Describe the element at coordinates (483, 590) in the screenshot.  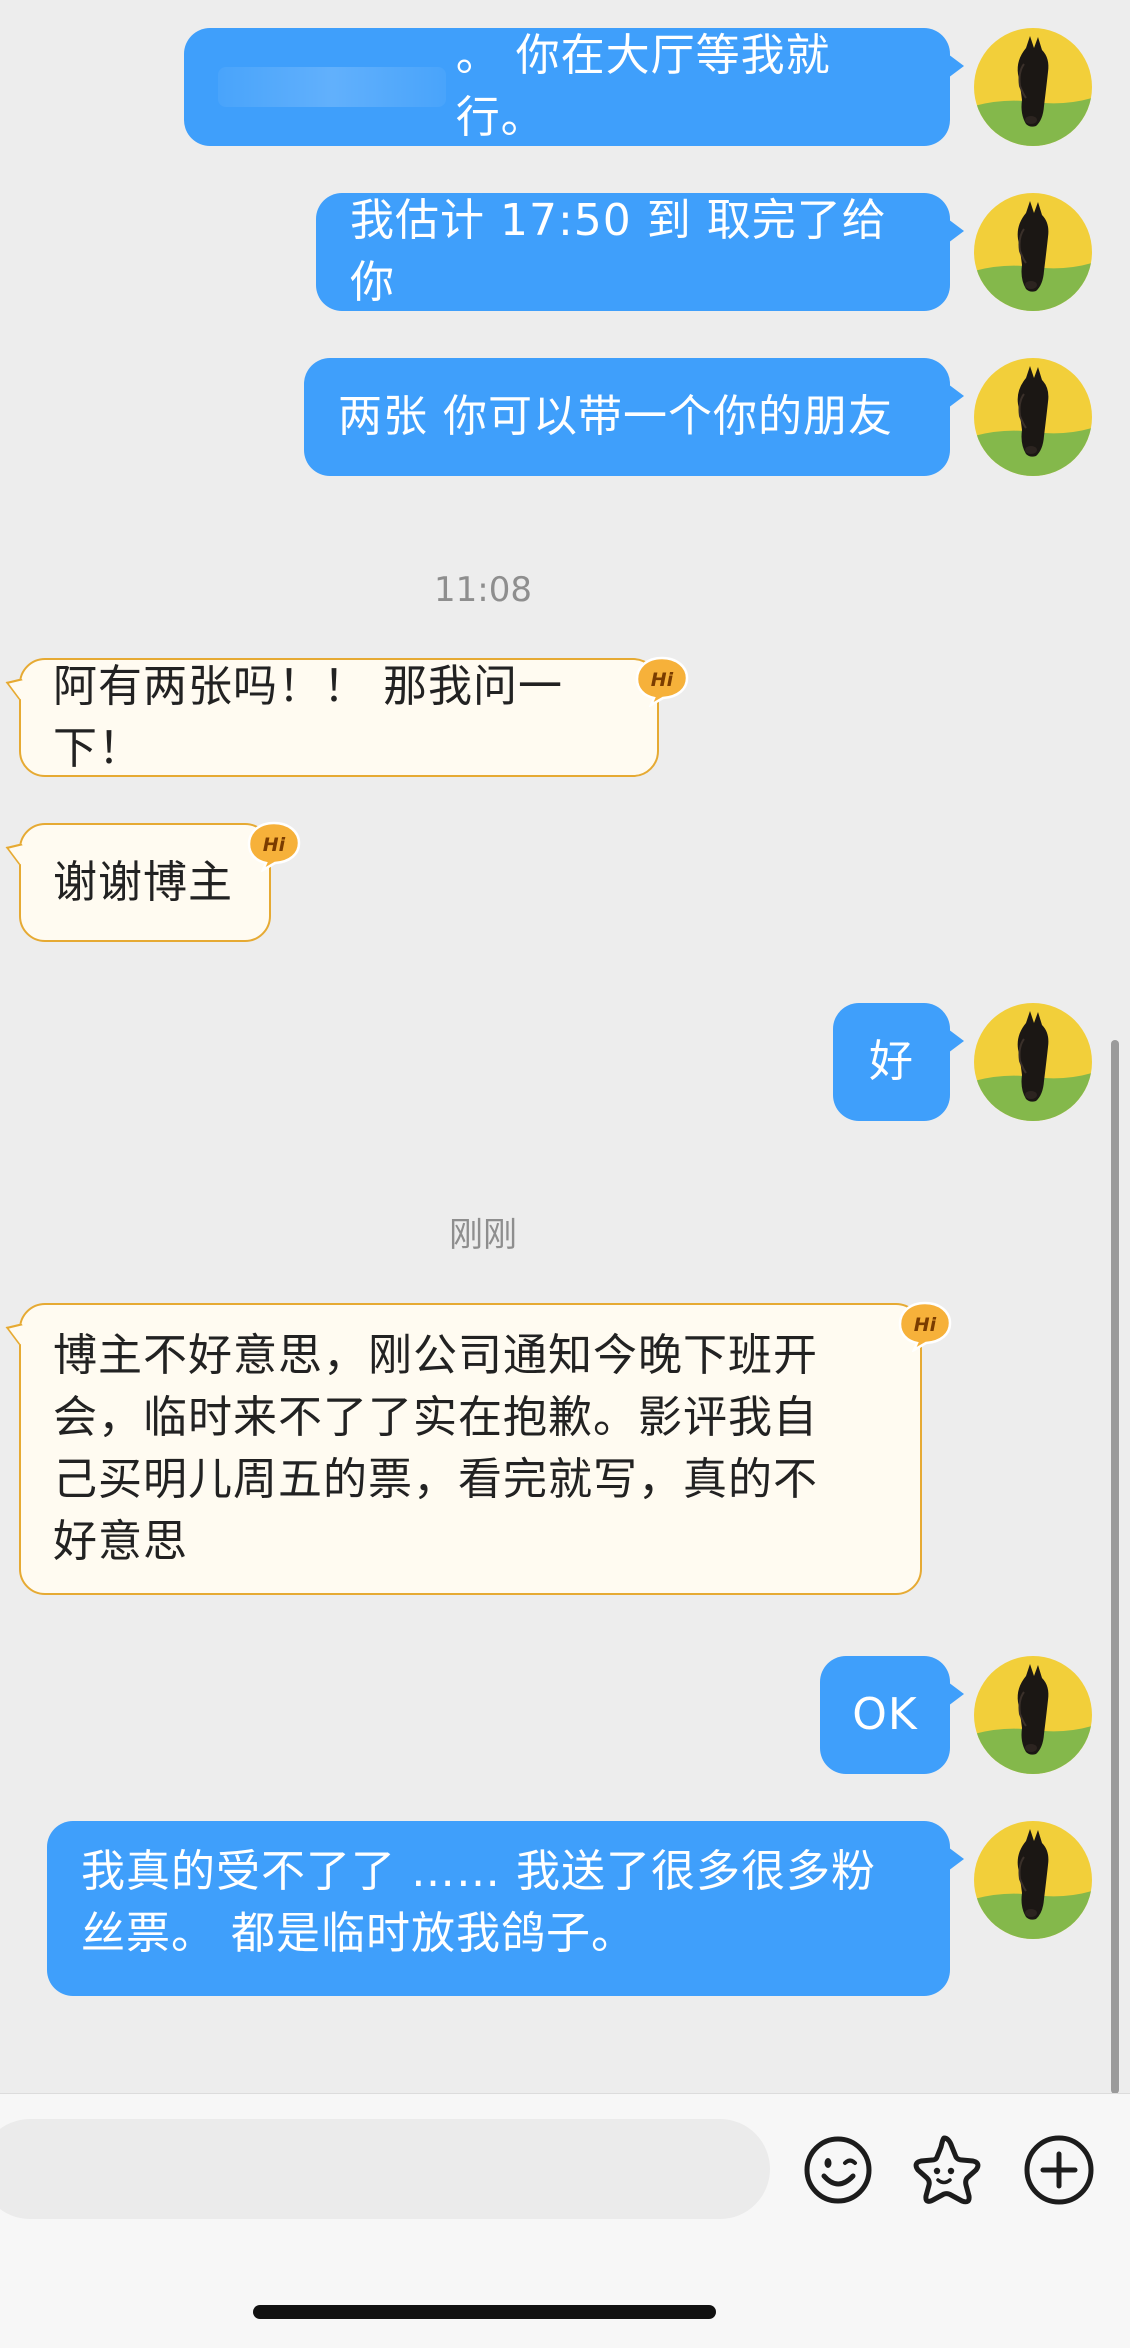
I see `message-timestamp: 11:08` at that location.